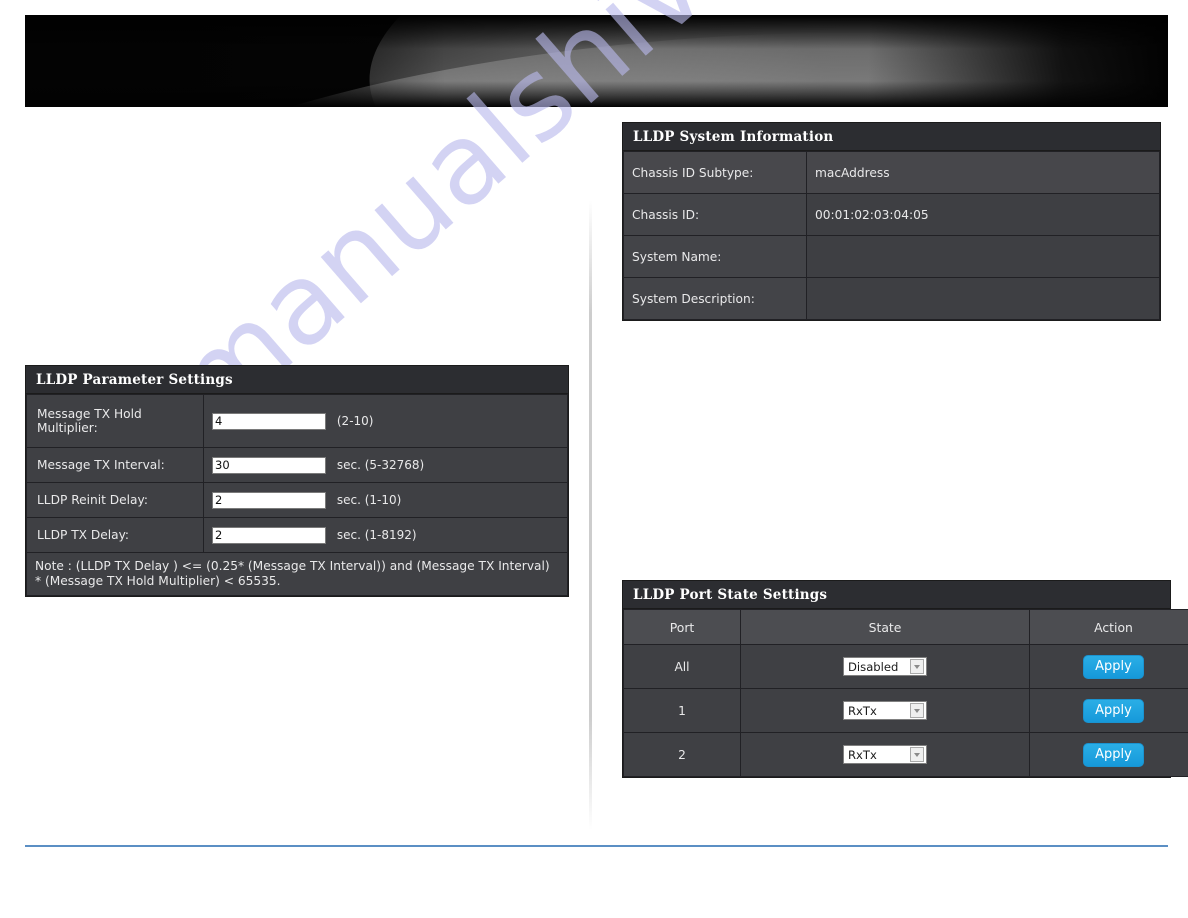  Describe the element at coordinates (115, 465) in the screenshot. I see `message-tx-interval-label: Message TX Interval:` at that location.